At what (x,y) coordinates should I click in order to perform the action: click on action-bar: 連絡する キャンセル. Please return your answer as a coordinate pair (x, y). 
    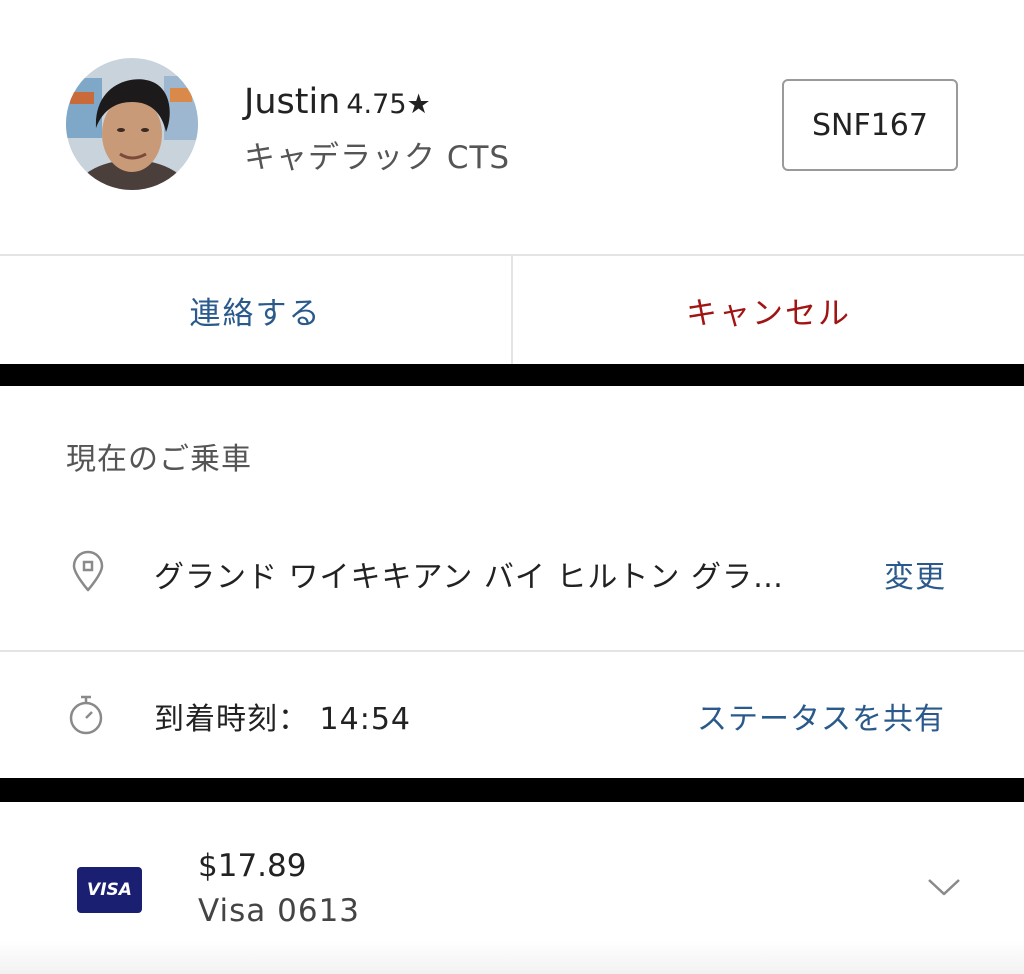
    Looking at the image, I should click on (512, 310).